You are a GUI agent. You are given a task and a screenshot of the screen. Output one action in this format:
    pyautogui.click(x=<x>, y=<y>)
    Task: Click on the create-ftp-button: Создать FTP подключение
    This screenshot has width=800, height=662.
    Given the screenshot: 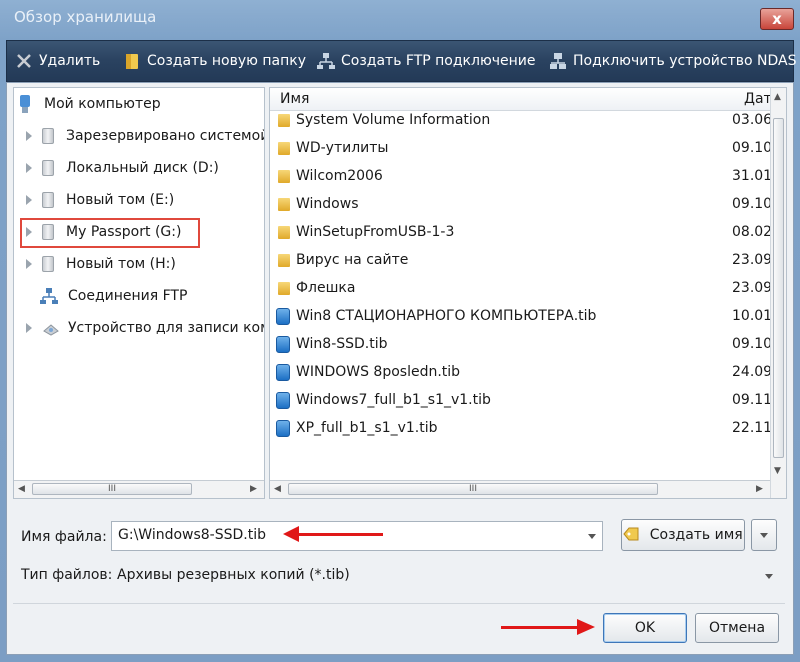 What is the action you would take?
    pyautogui.click(x=426, y=61)
    